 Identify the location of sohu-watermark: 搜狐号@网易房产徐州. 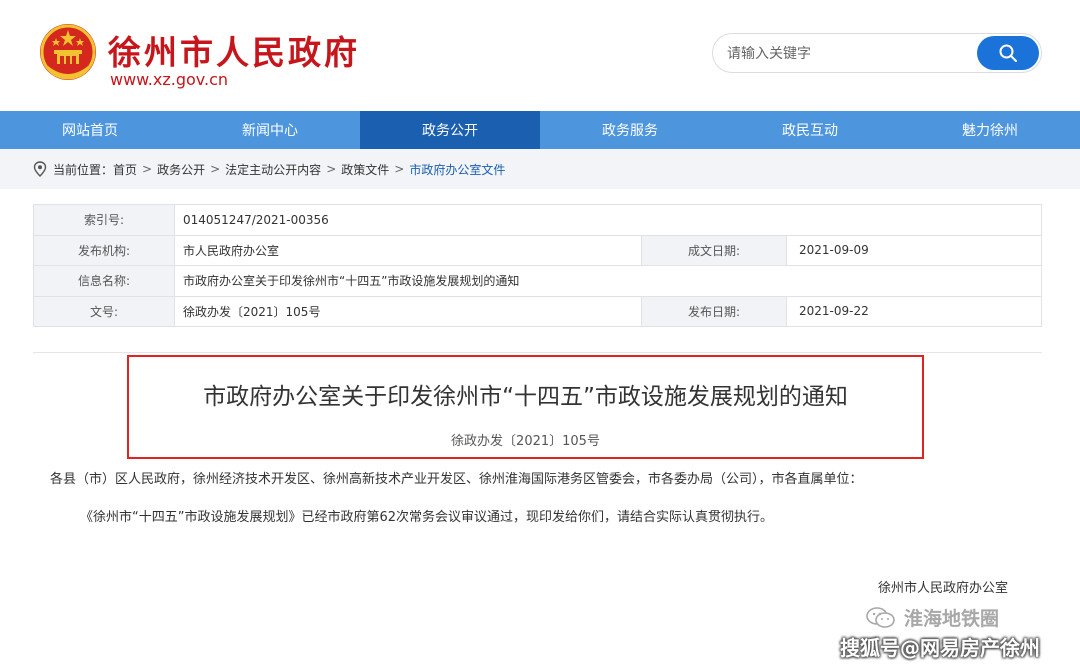
(940, 648).